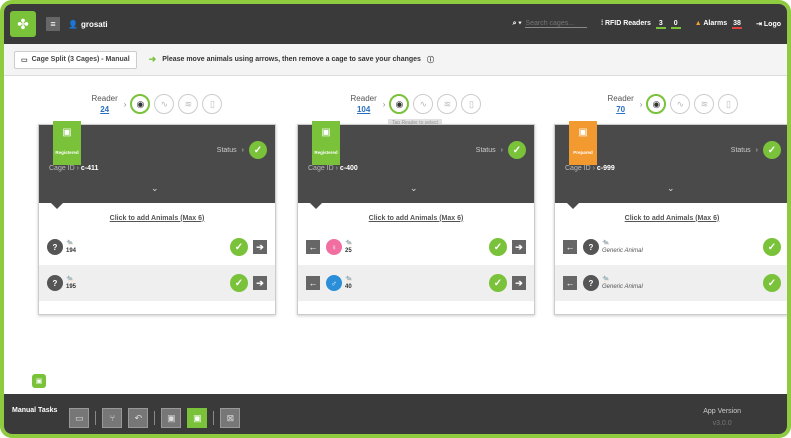  I want to click on animal-info: 🐀 40, so click(348, 283).